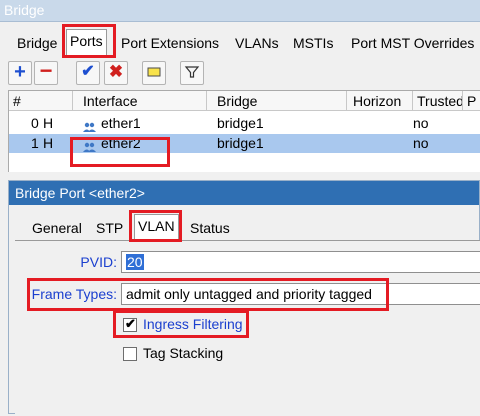 This screenshot has height=416, width=480. I want to click on plus-icon: +, so click(20, 72).